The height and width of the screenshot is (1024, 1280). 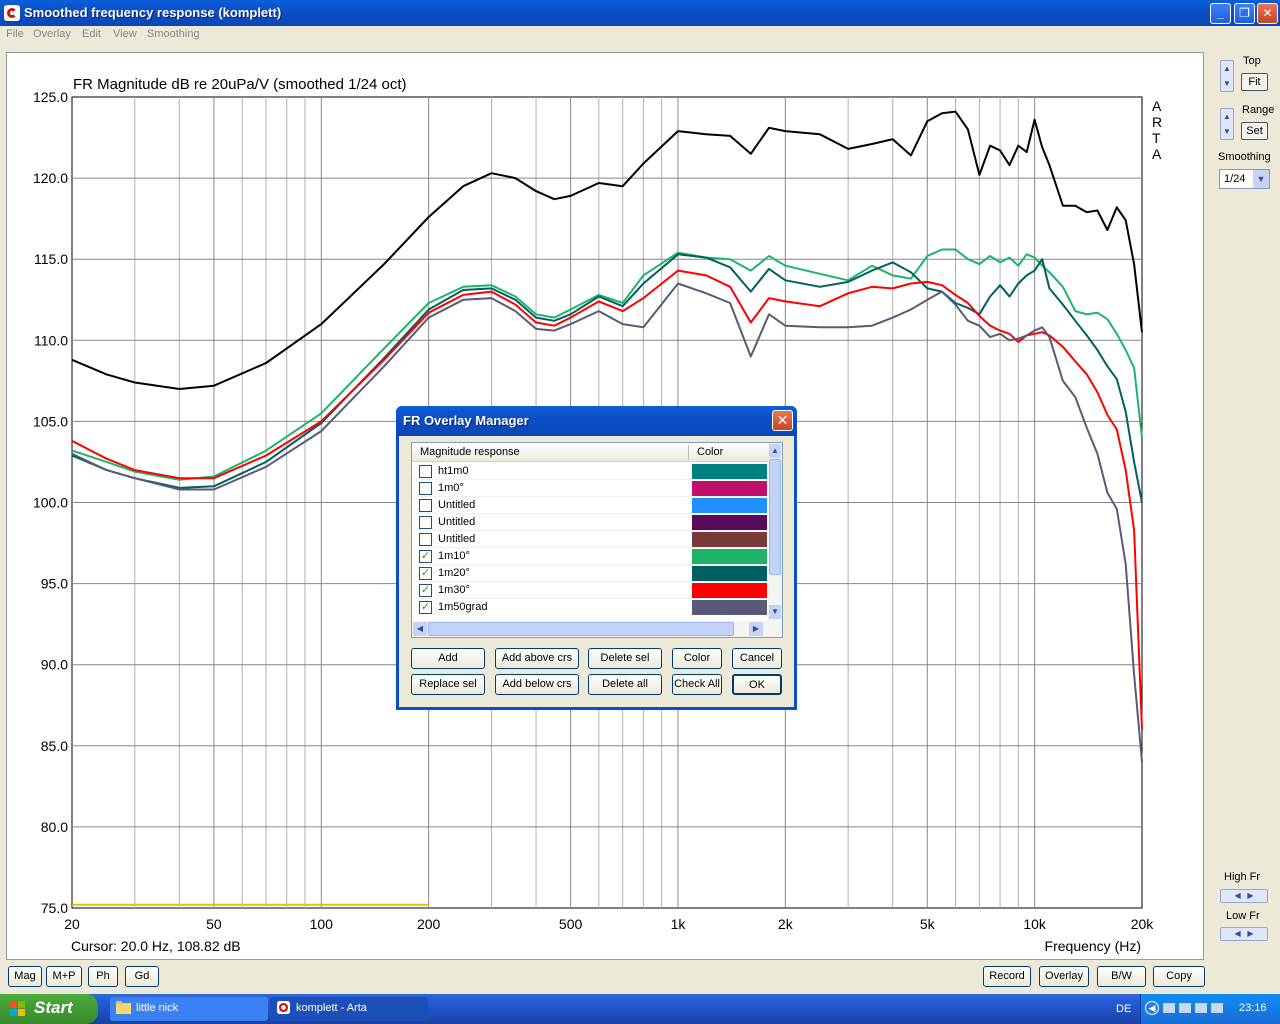 What do you see at coordinates (591, 452) in the screenshot?
I see `list-header: Magnitude response Color` at bounding box center [591, 452].